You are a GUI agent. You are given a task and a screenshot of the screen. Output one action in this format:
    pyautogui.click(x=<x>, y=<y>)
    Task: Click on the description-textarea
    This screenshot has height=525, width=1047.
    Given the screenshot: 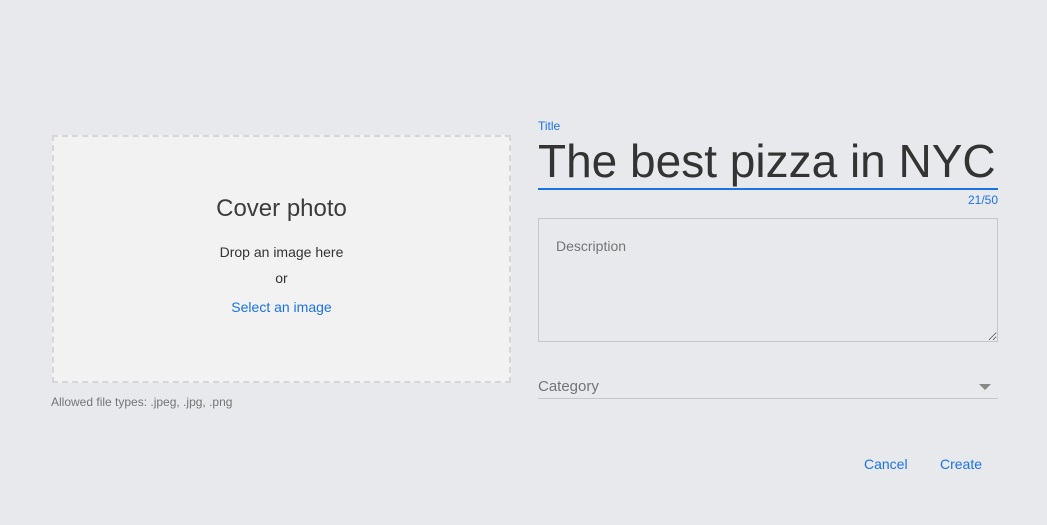 What is the action you would take?
    pyautogui.click(x=768, y=280)
    